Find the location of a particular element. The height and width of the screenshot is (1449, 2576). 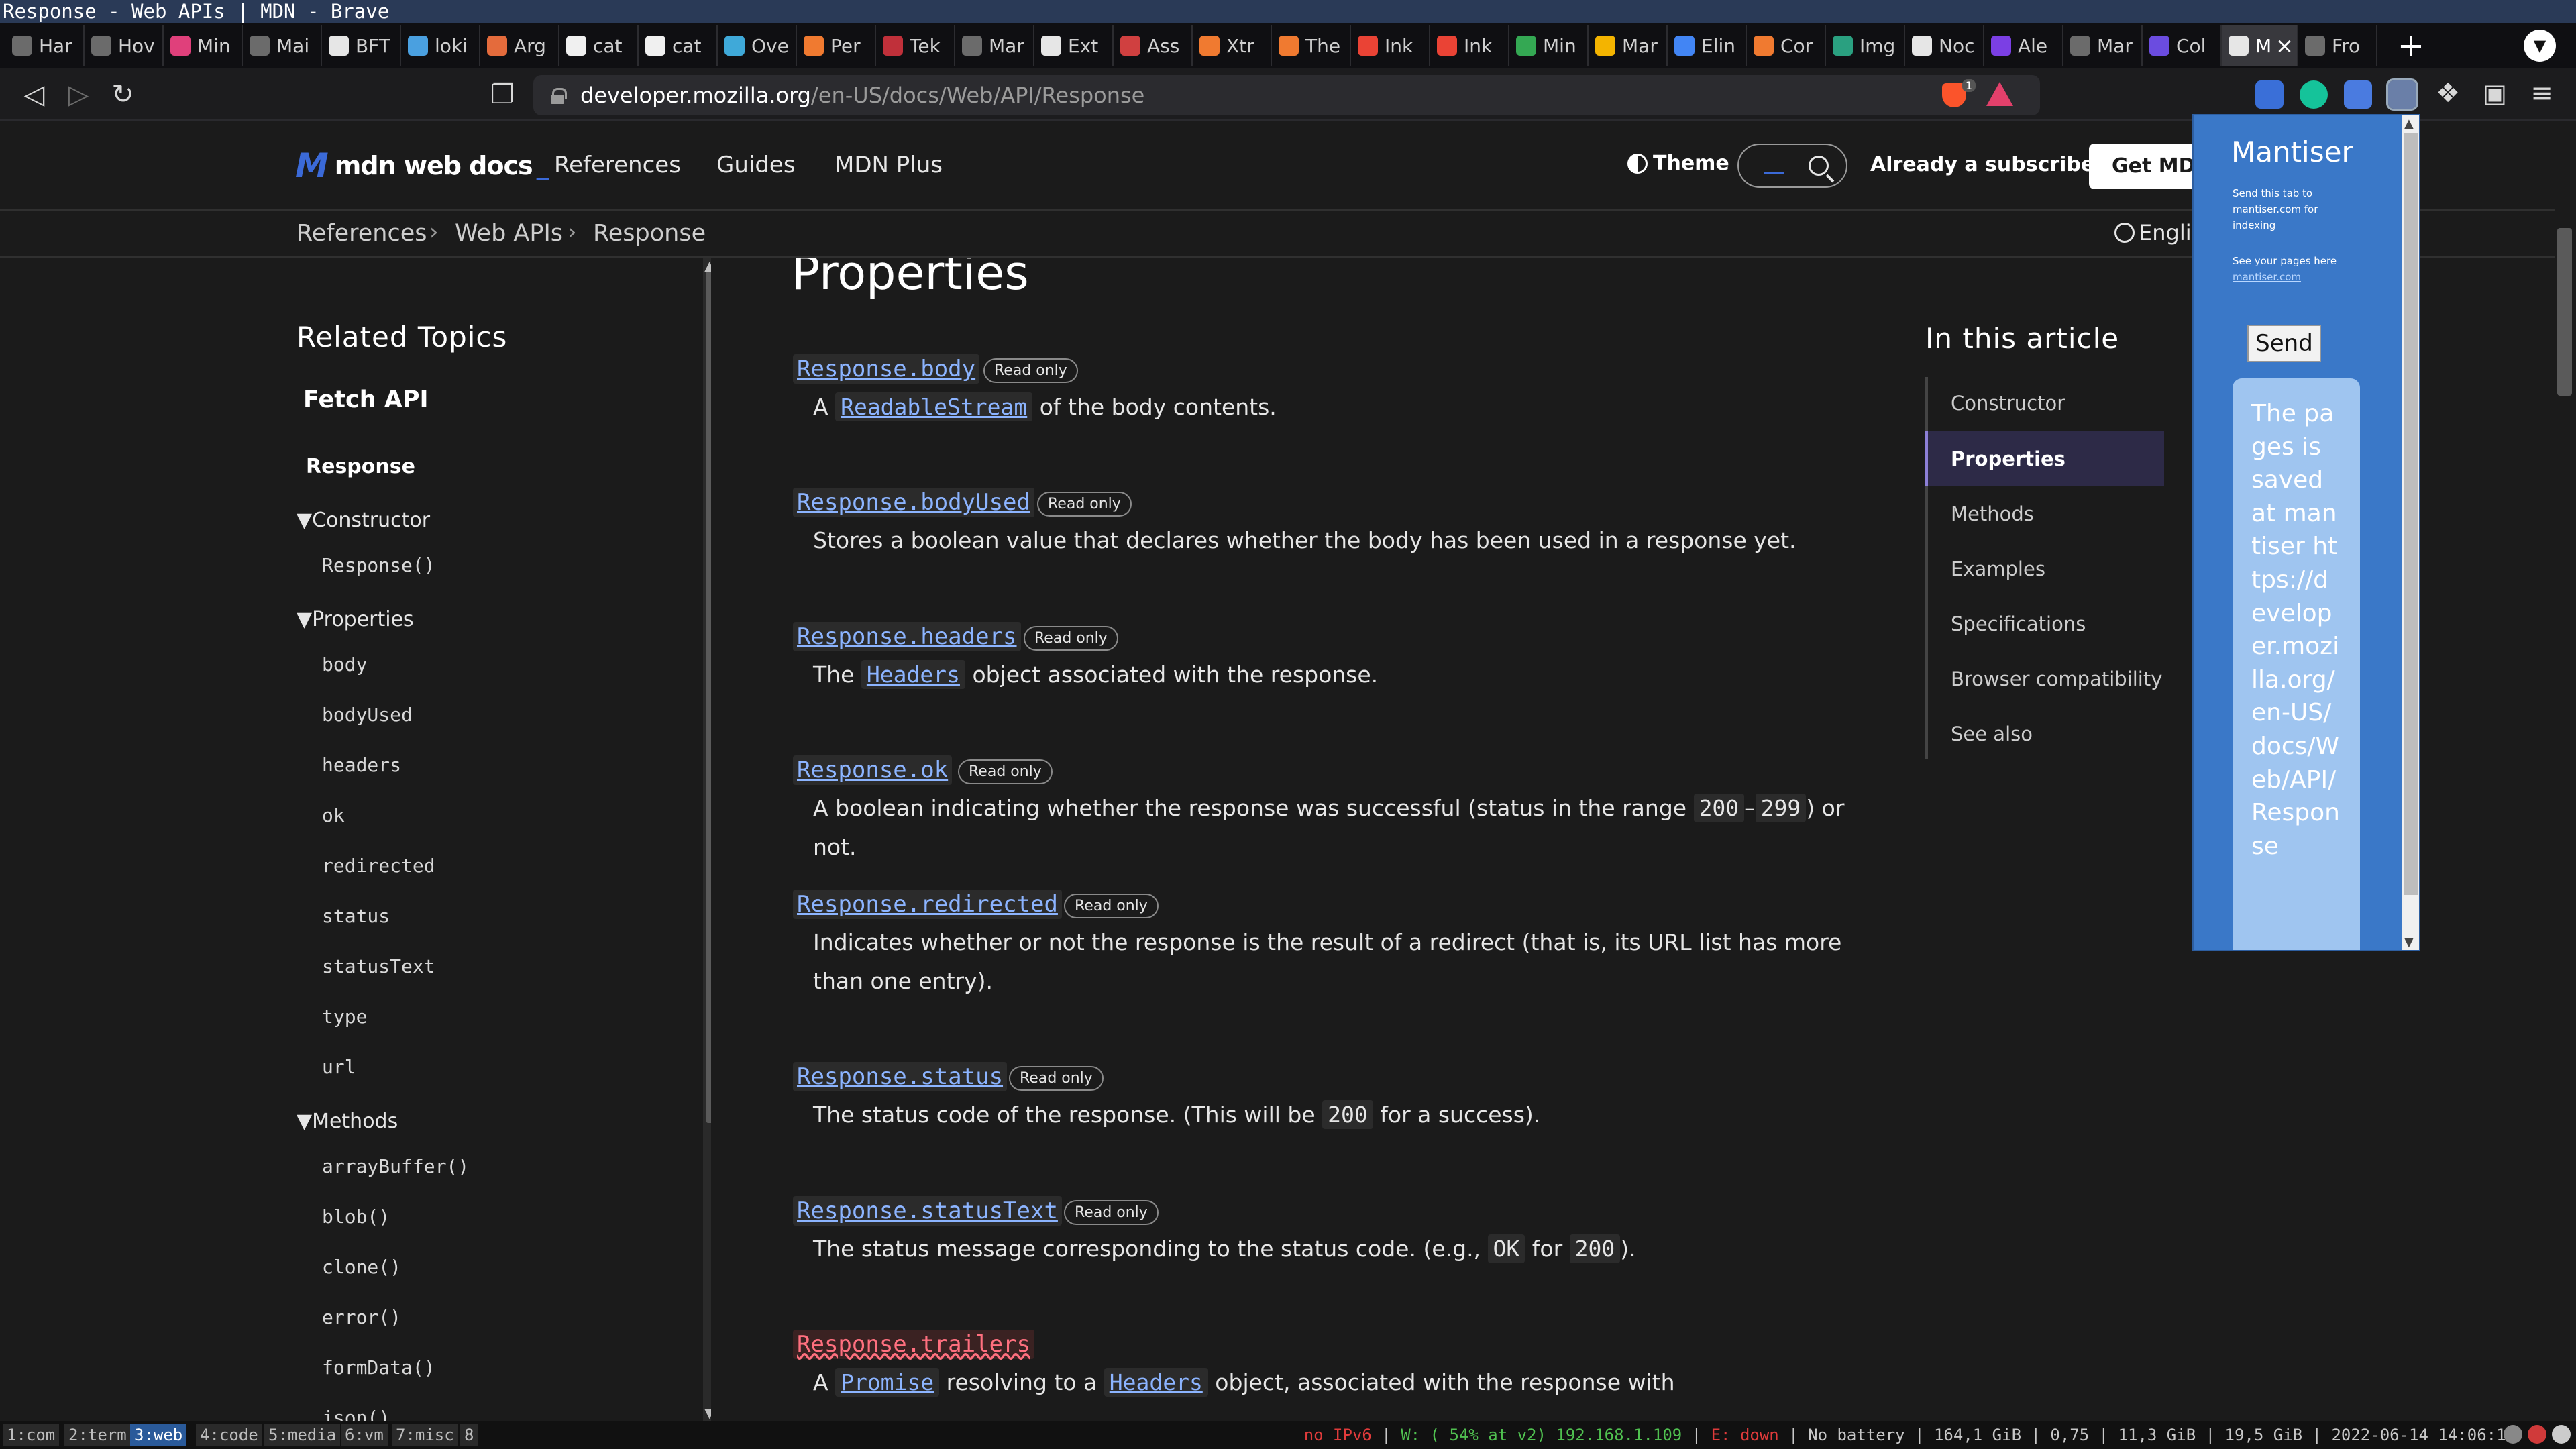

prop-response-trailers-link: Response.trailers is located at coordinates (913, 1344).